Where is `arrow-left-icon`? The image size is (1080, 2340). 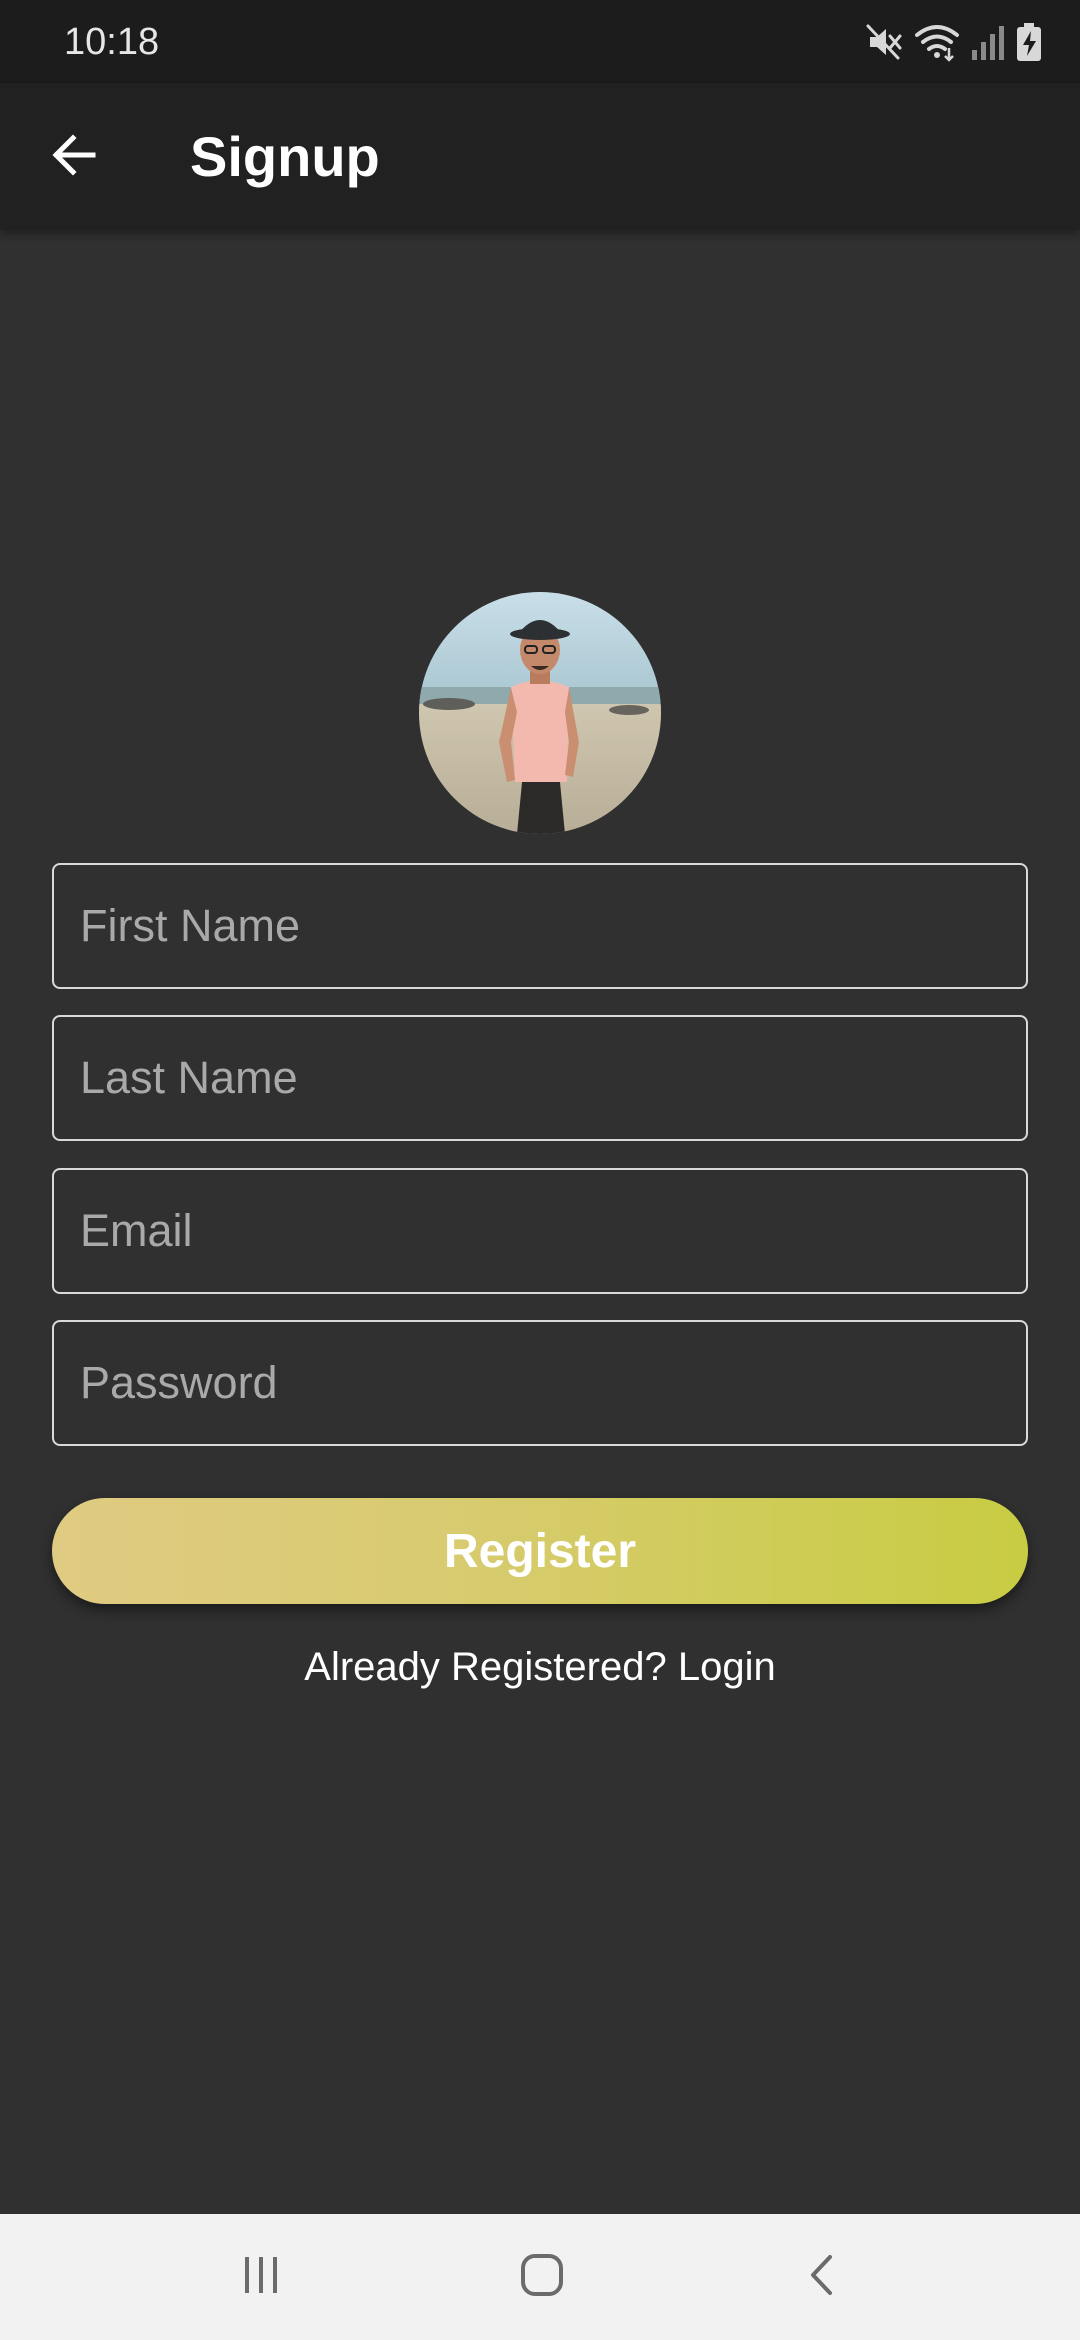
arrow-left-icon is located at coordinates (74, 157).